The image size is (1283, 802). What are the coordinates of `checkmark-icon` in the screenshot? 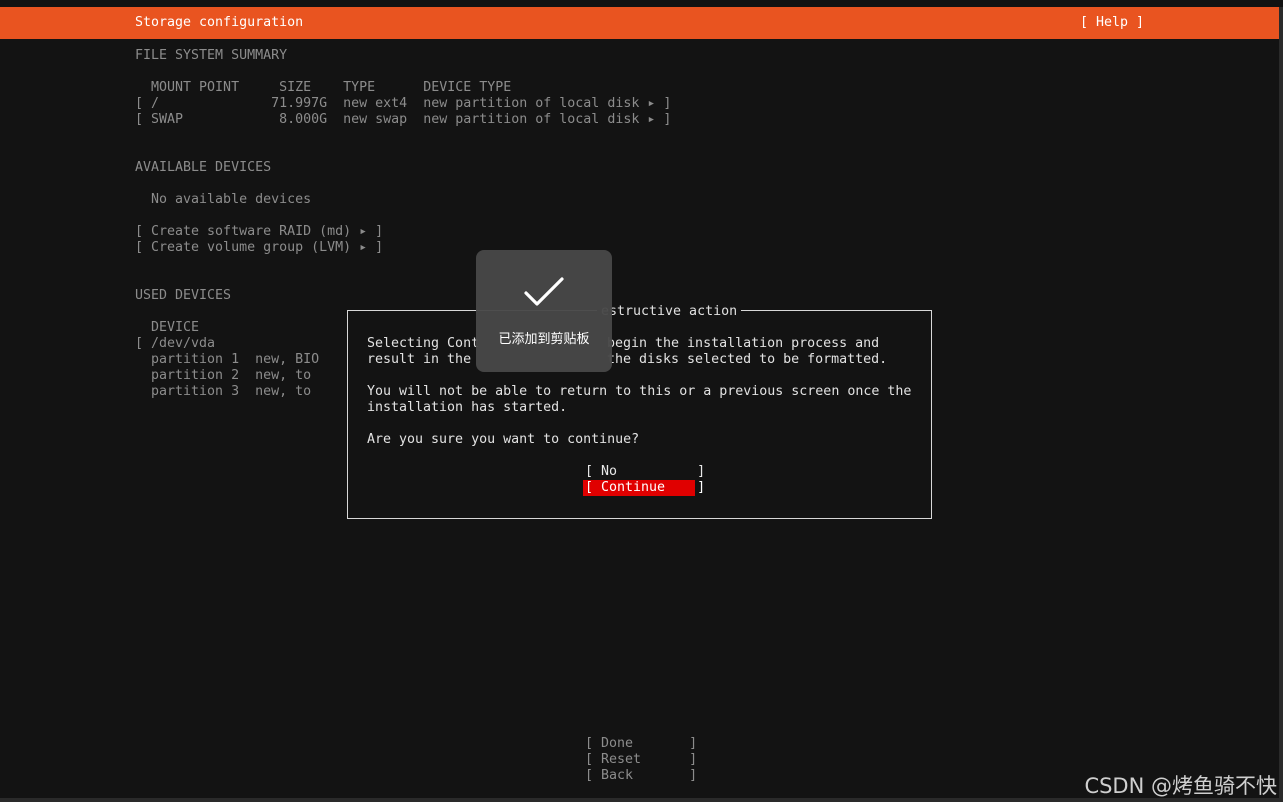 It's located at (544, 291).